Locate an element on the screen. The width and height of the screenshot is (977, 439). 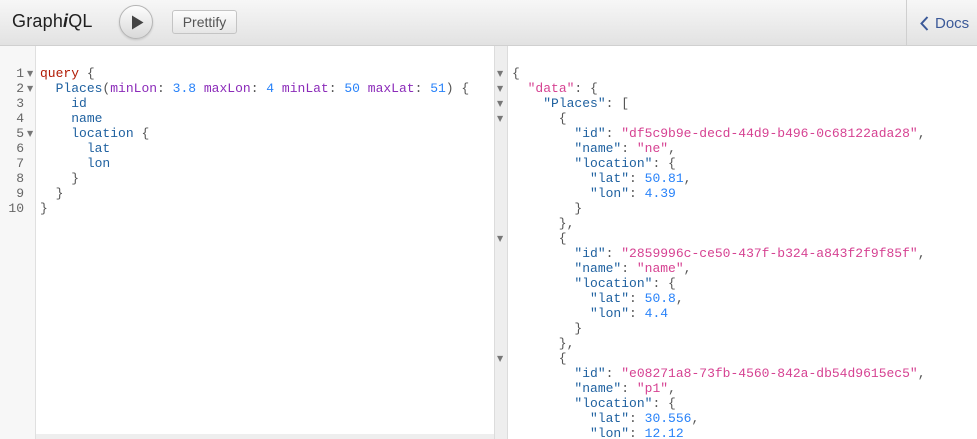
result-line: "data": { is located at coordinates (562, 88).